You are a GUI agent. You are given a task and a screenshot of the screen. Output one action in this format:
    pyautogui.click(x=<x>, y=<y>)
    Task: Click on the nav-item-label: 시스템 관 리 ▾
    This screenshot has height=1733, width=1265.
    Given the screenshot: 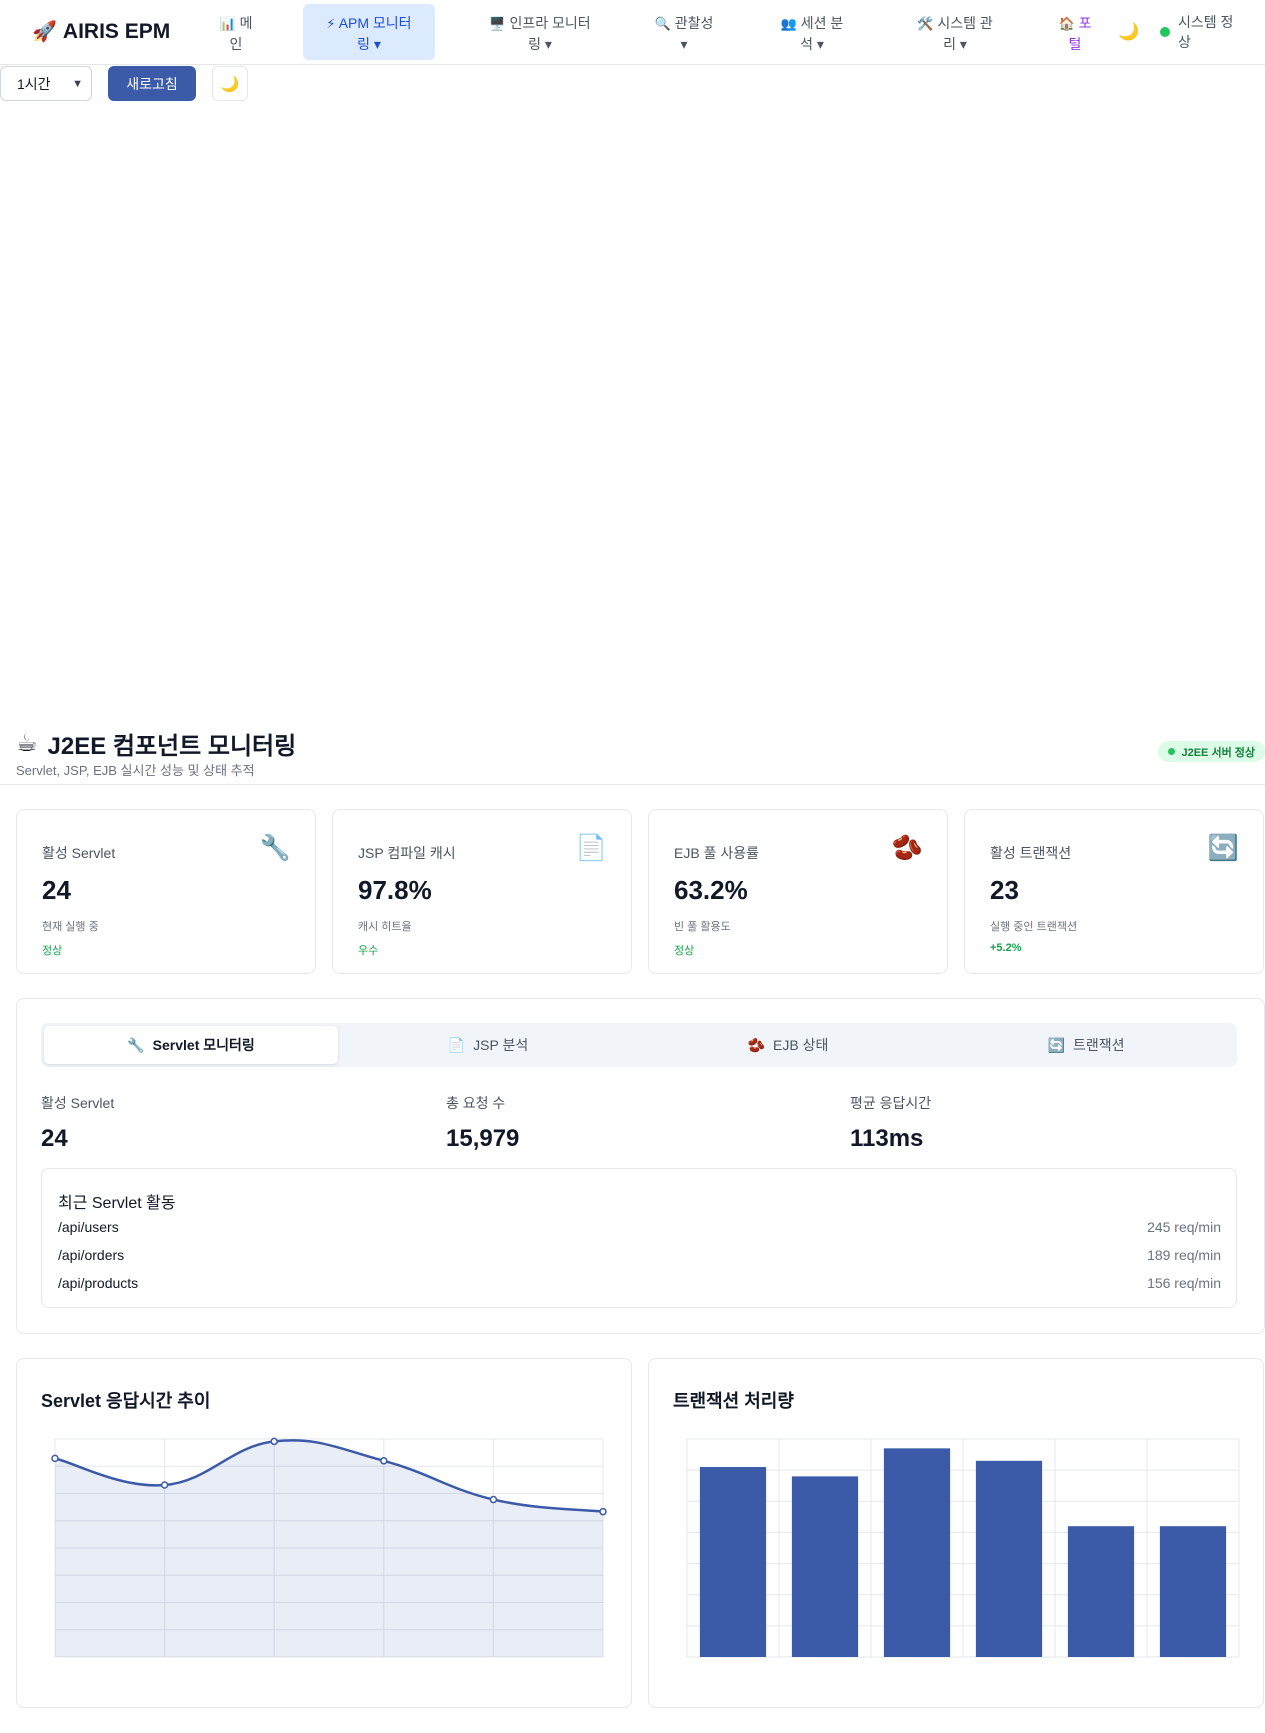 What is the action you would take?
    pyautogui.click(x=965, y=33)
    